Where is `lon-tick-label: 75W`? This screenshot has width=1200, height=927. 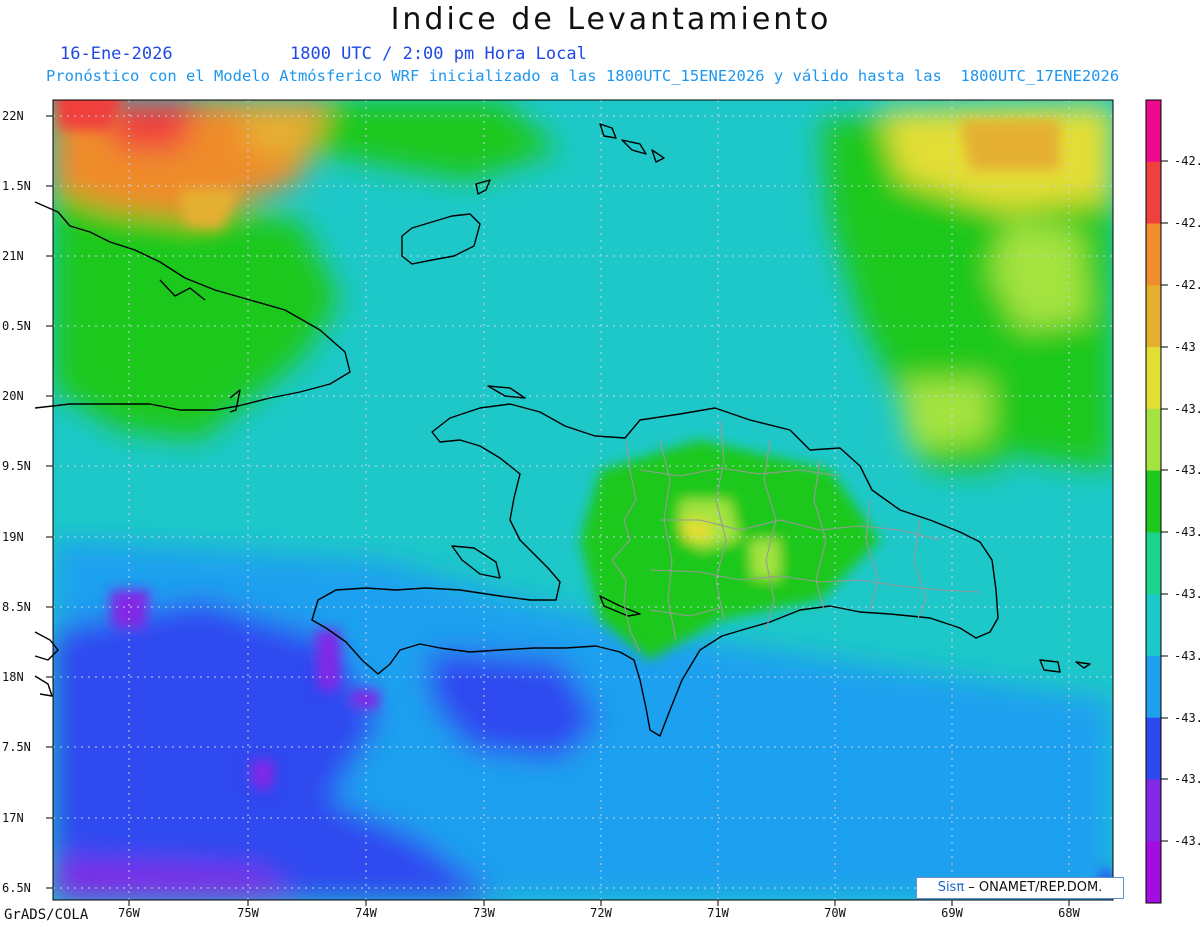 lon-tick-label: 75W is located at coordinates (248, 913).